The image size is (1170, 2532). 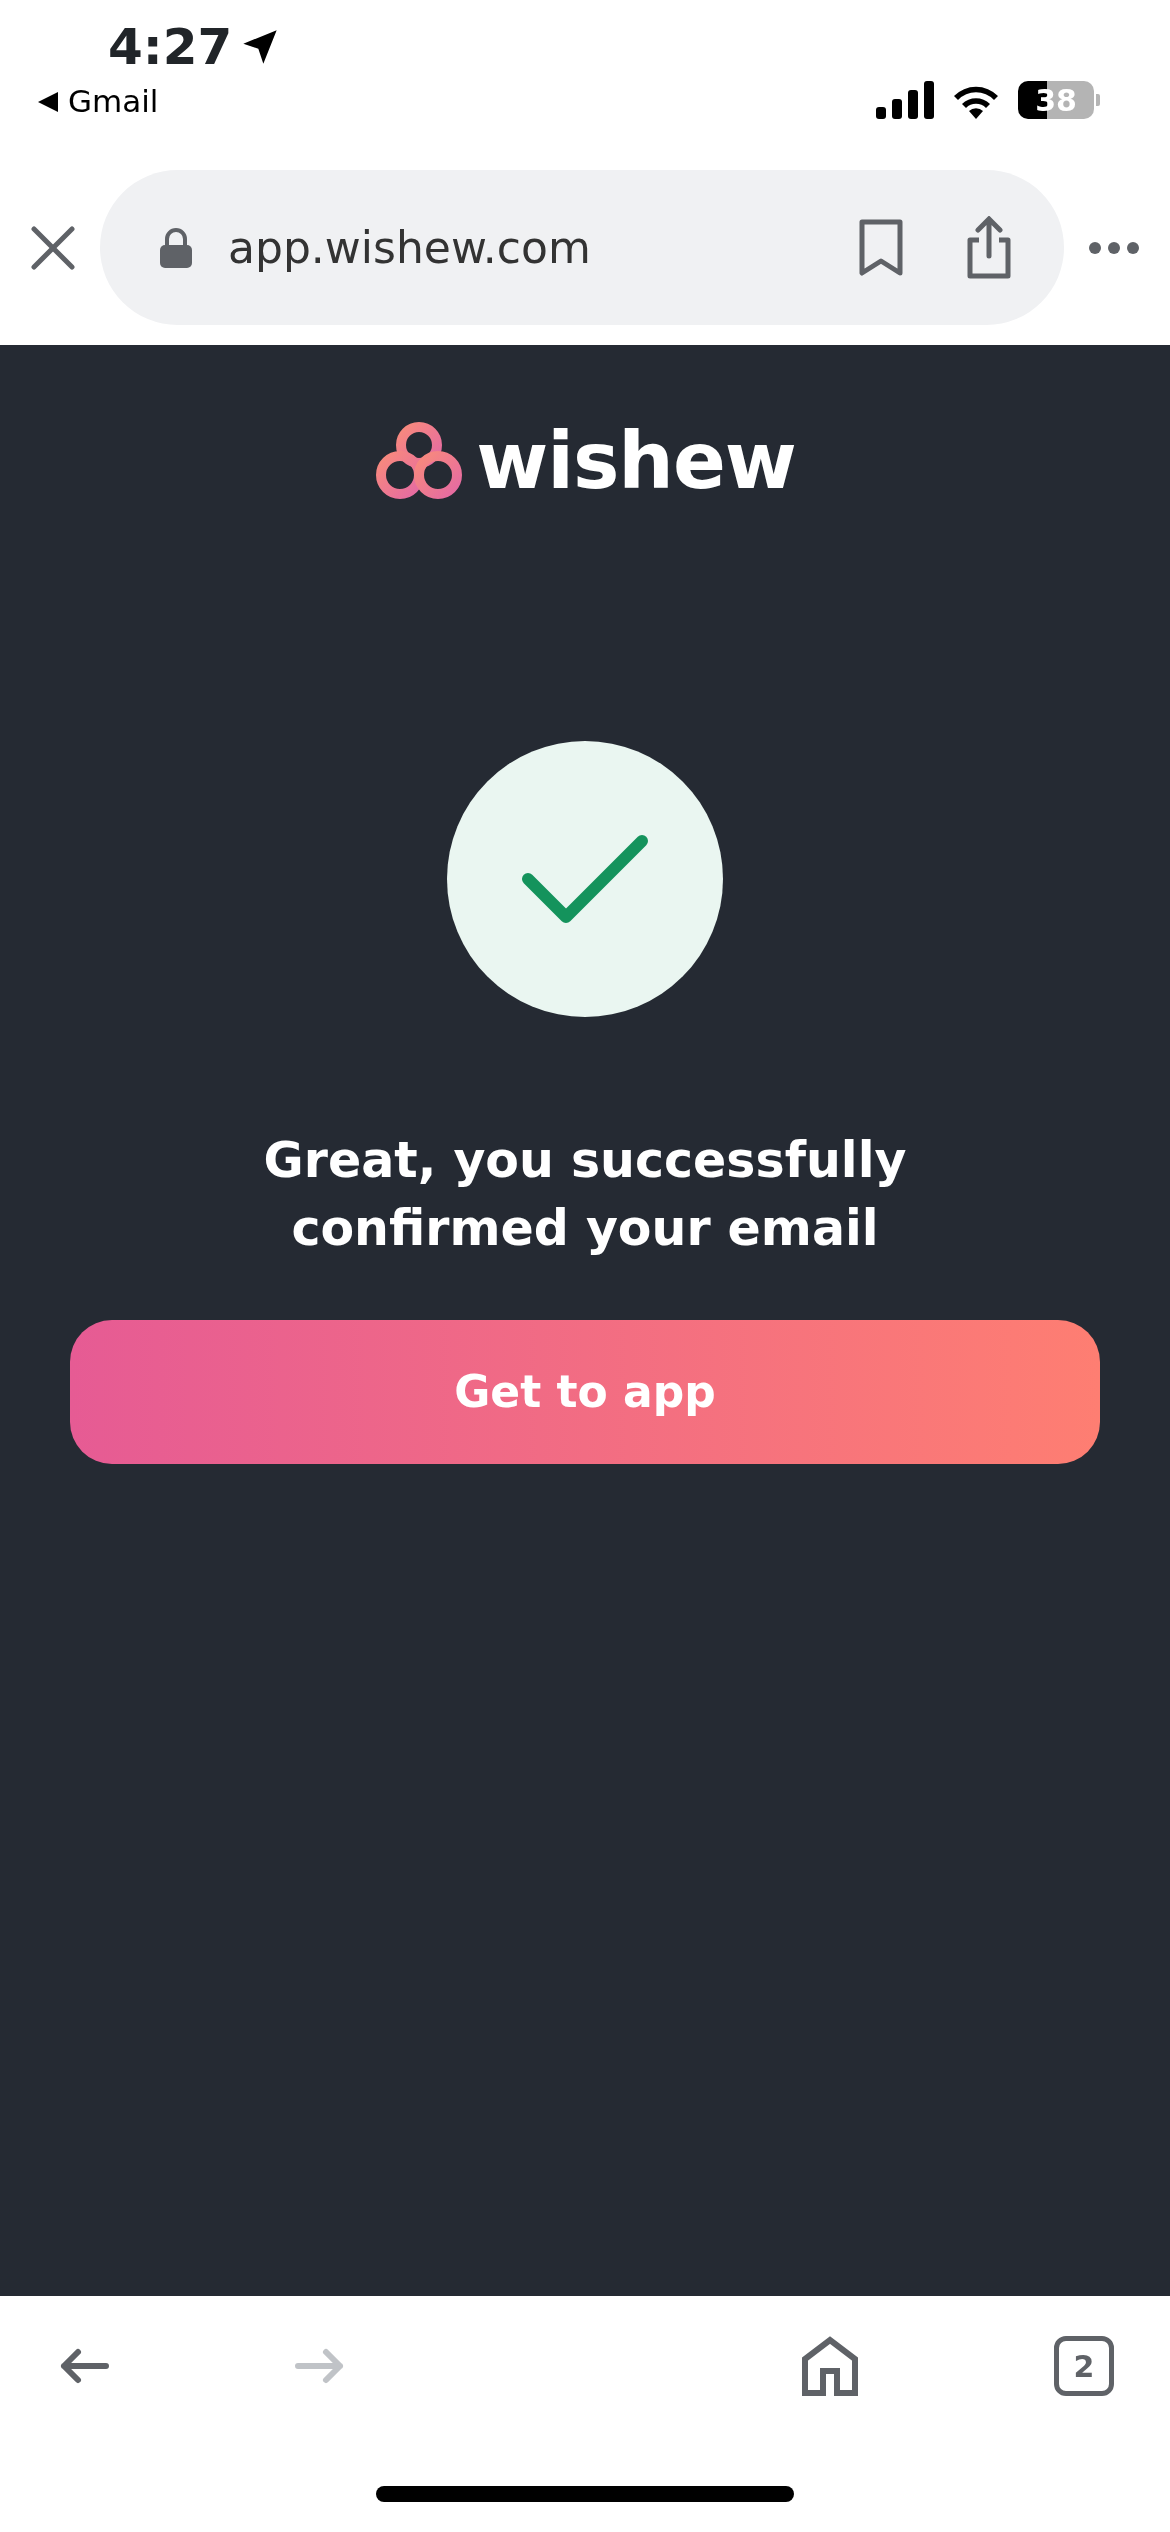 What do you see at coordinates (585, 879) in the screenshot?
I see `checkmark-icon` at bounding box center [585, 879].